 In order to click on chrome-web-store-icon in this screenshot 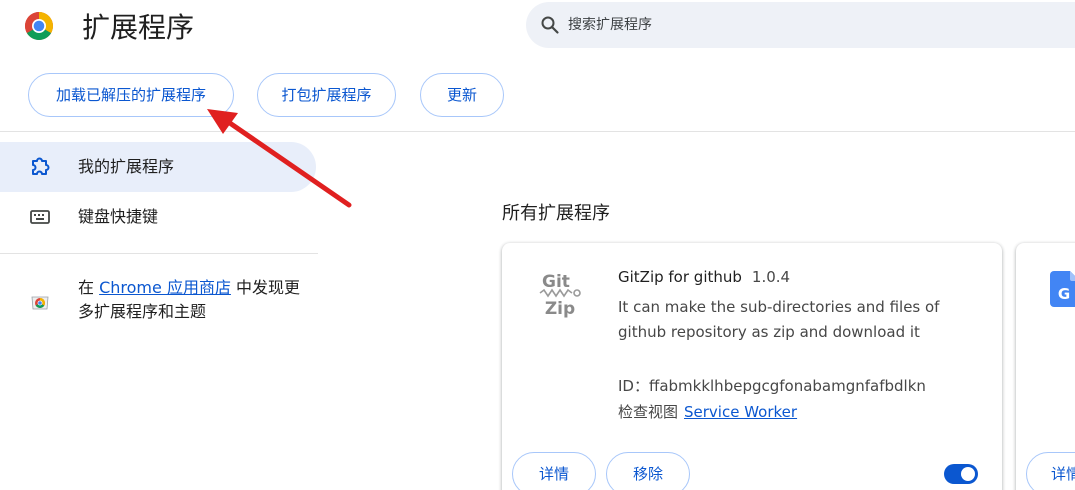, I will do `click(40, 303)`.